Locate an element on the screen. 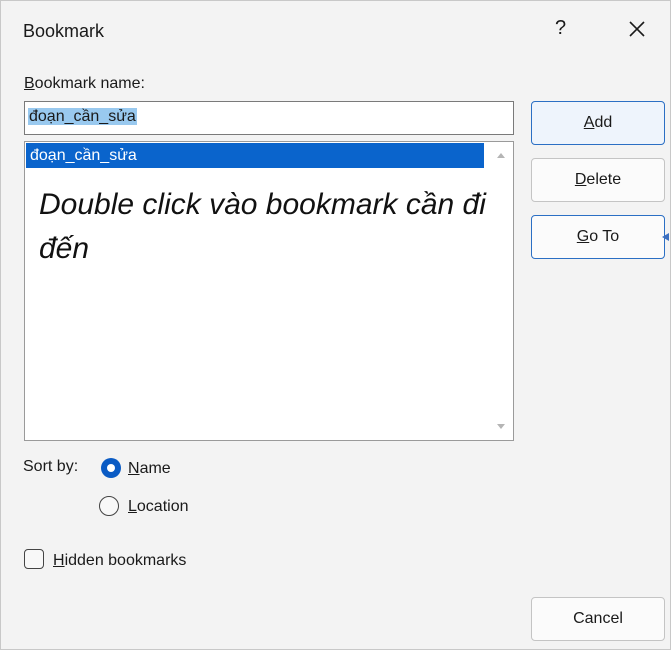 This screenshot has height=650, width=671. annotation-text: Double click vào bookmark cần đi đến is located at coordinates (262, 226).